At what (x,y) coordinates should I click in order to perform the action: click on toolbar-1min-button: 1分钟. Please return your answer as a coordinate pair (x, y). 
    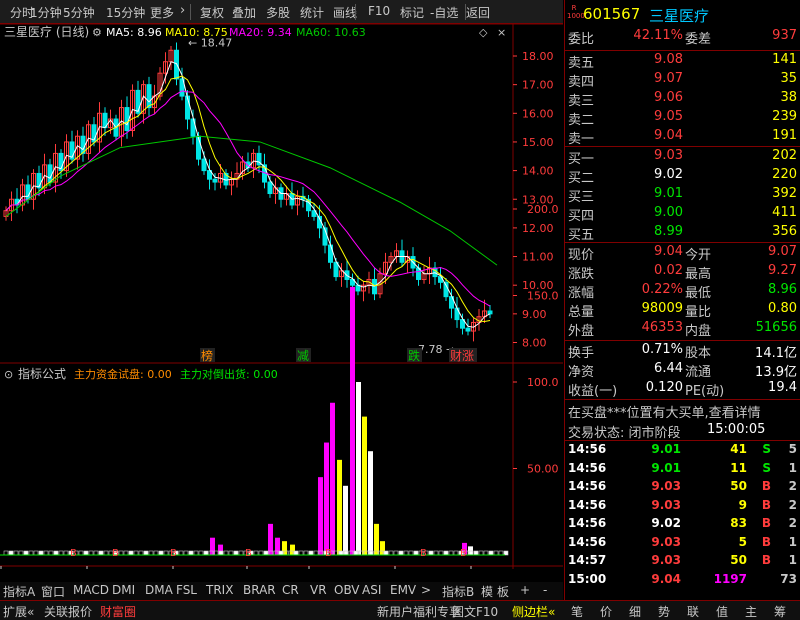
    Looking at the image, I should click on (46, 12).